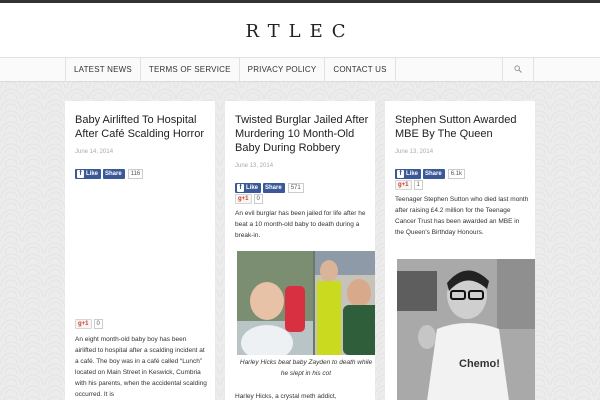  What do you see at coordinates (103, 70) in the screenshot?
I see `nav-item-latest-news: LATEST NEWS` at bounding box center [103, 70].